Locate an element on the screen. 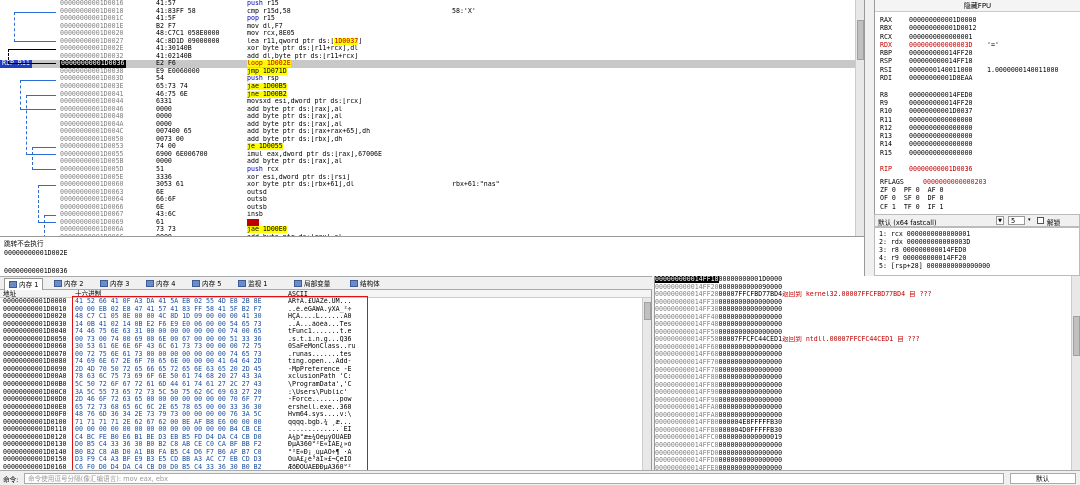 The image size is (1080, 485). disasm-address: 00000000001D0055 is located at coordinates (92, 155).